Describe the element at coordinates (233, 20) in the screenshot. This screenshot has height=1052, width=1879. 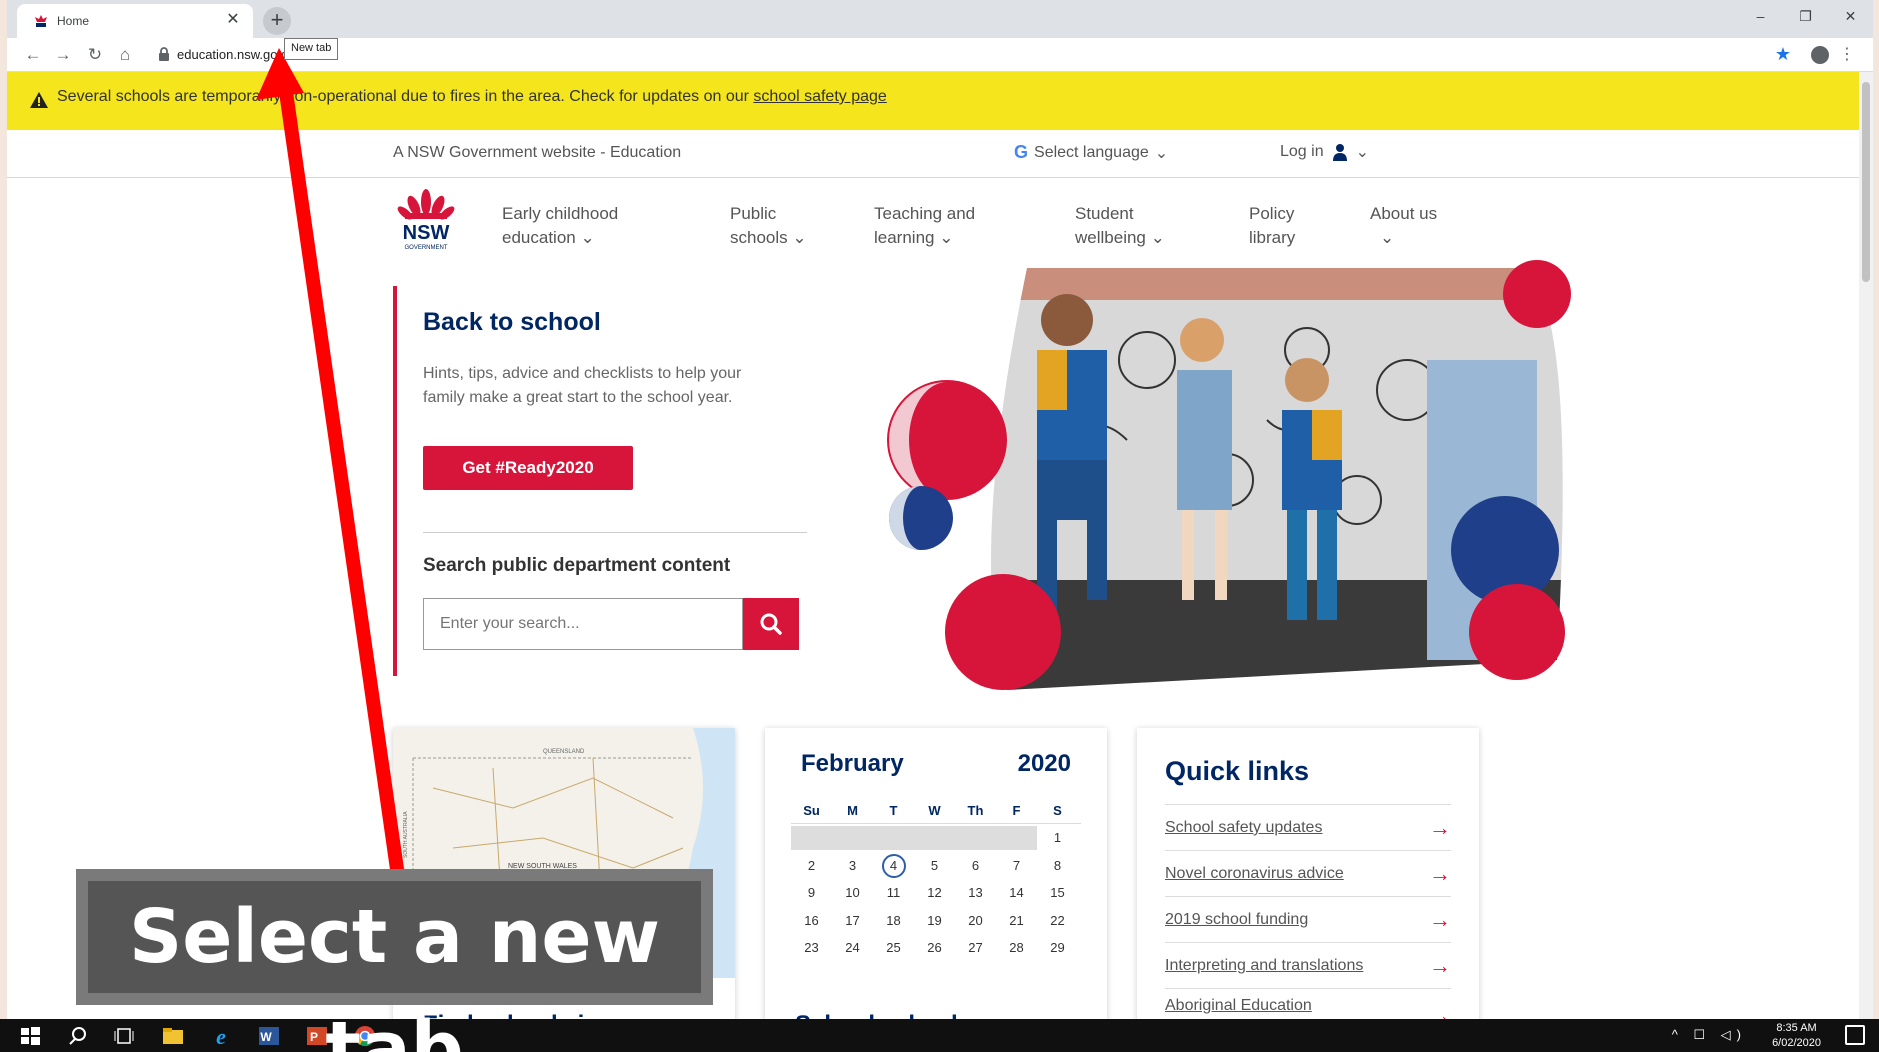
I see `close-tab-icon: ✕` at that location.